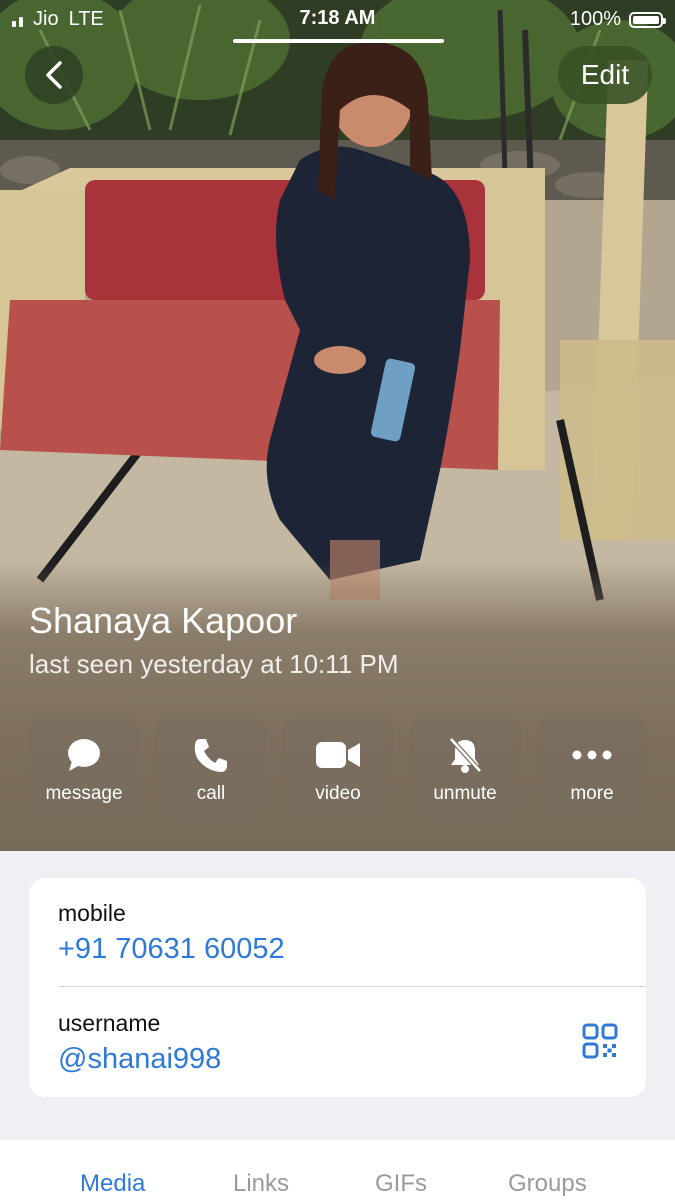  Describe the element at coordinates (163, 620) in the screenshot. I see `contact-name: Shanaya Kapoor` at that location.